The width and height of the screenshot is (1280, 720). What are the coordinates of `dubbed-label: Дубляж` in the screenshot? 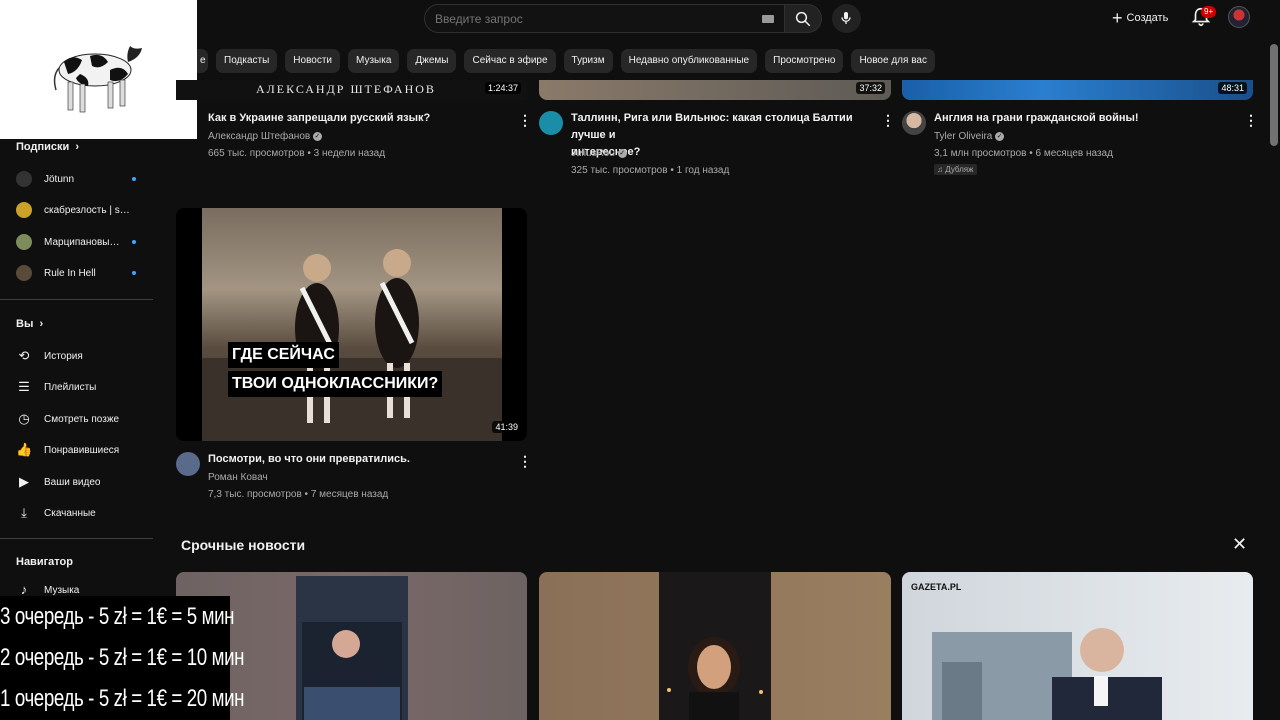 It's located at (959, 169).